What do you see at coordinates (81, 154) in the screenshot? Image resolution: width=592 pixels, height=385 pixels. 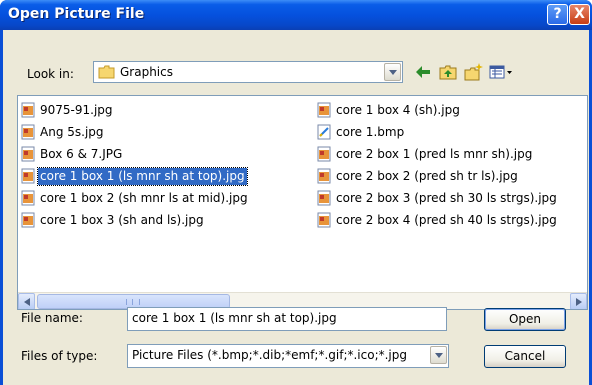 I see `file-item-name: Box 6 & 7.JPG` at bounding box center [81, 154].